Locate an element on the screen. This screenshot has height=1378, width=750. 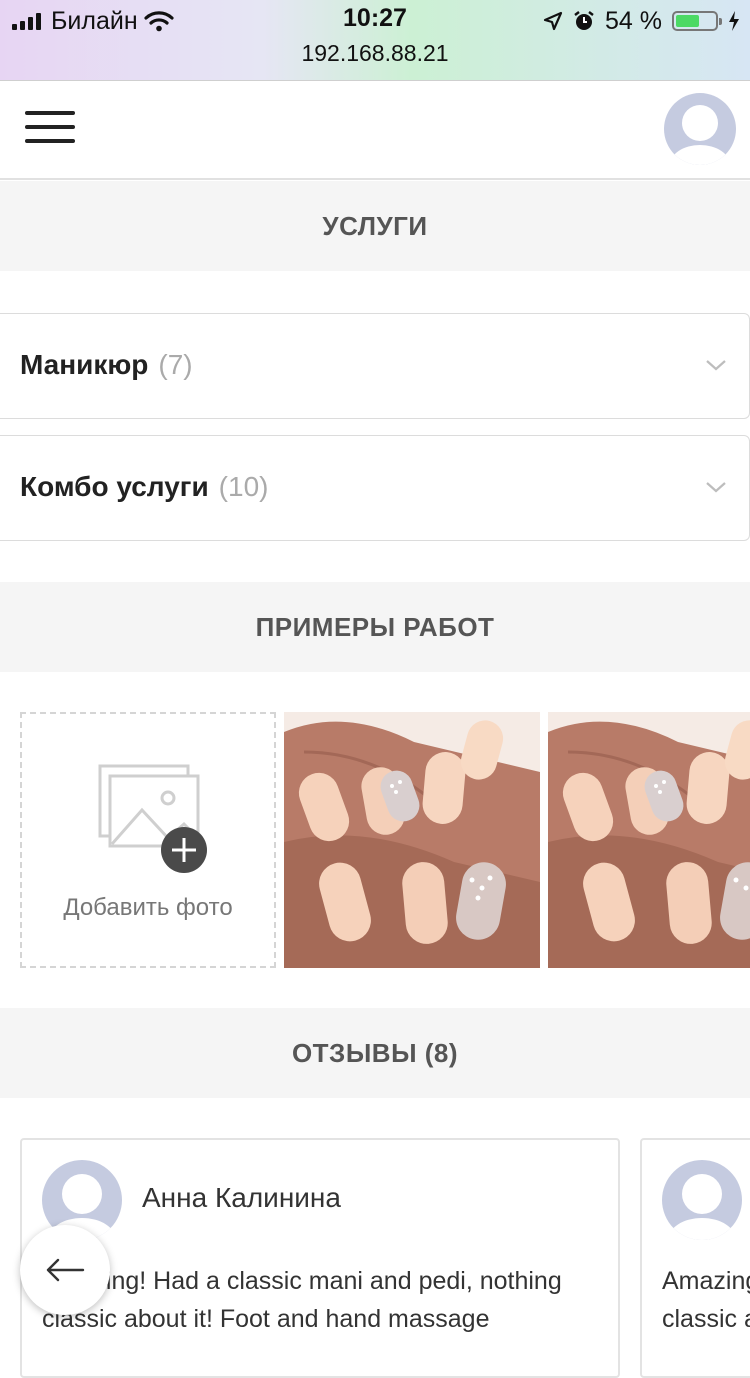
status-bar: Билайн 10:27 192.168.88.21 54 % is located at coordinates (375, 40).